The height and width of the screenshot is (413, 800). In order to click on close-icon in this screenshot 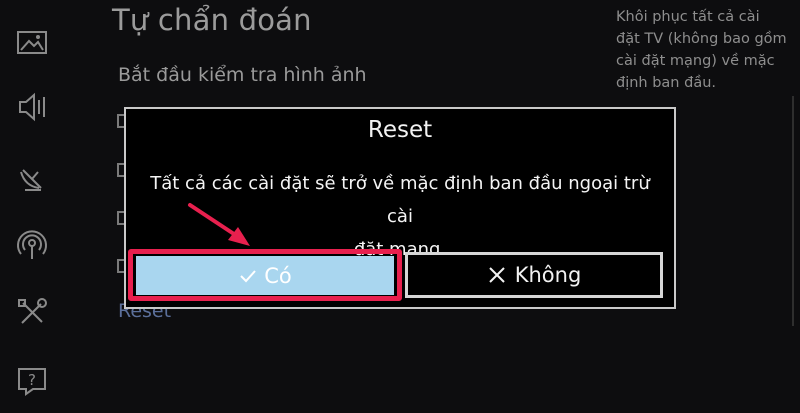, I will do `click(497, 275)`.